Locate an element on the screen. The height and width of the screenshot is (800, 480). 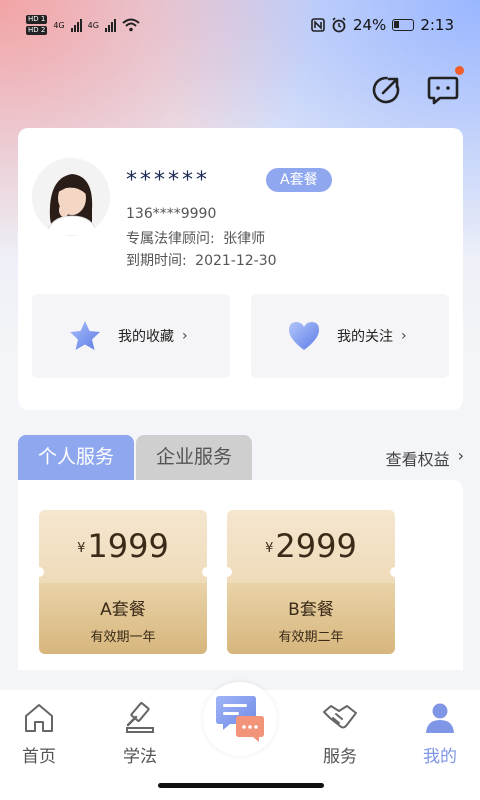
expiry-label: 到期时间: is located at coordinates (156, 261).